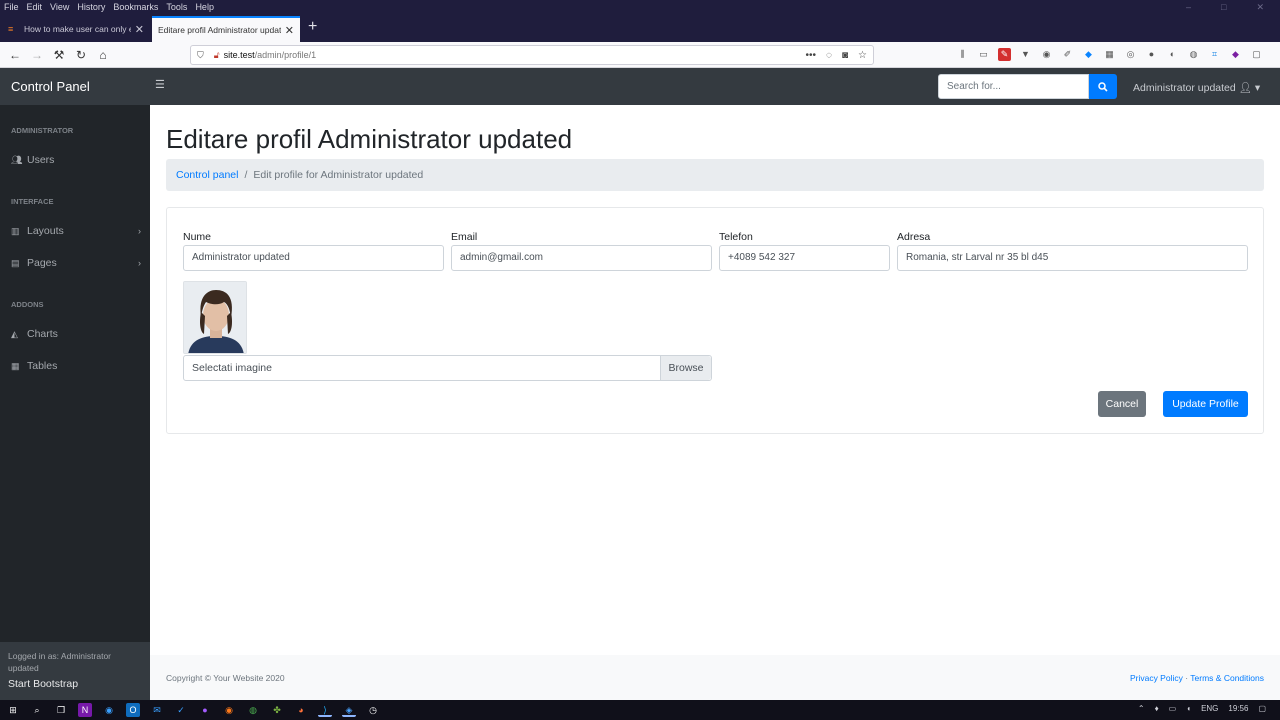 The height and width of the screenshot is (720, 1280). I want to click on search-taskbar-icon: ⌕, so click(37, 710).